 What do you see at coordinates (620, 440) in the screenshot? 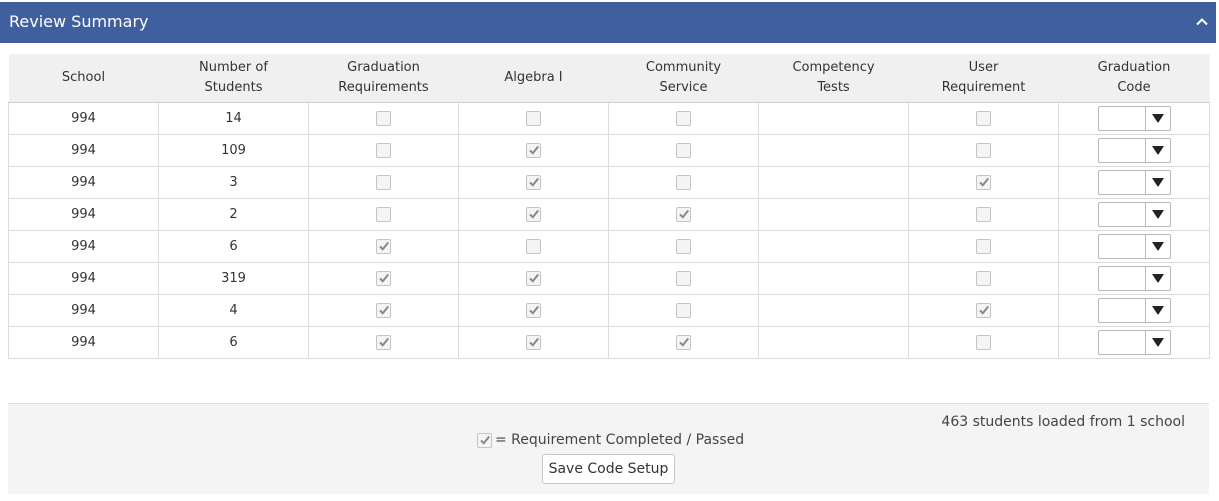
I see `legend-text: = Requirement Completed / Passed` at bounding box center [620, 440].